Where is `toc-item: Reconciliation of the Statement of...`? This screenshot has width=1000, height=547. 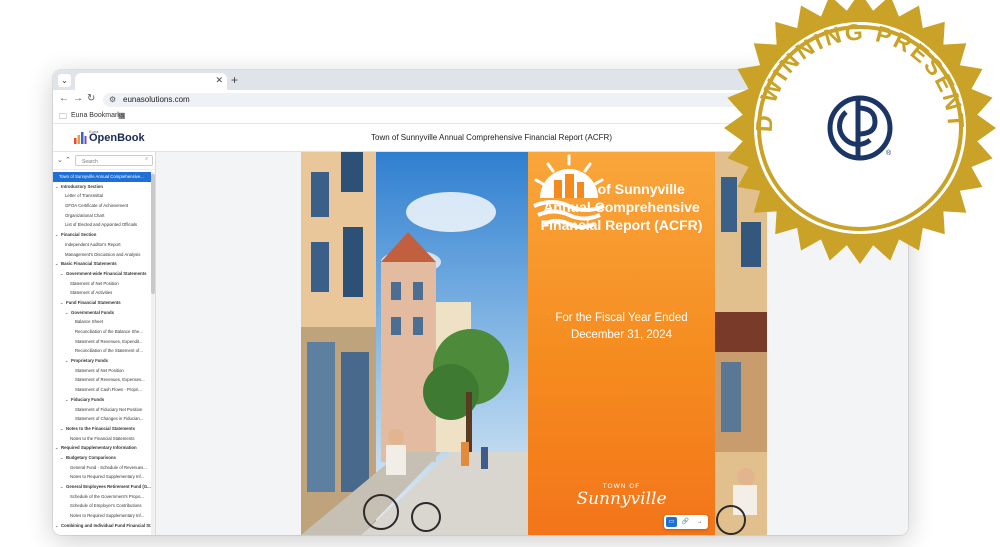
toc-item: Reconciliation of the Statement of... is located at coordinates (104, 351).